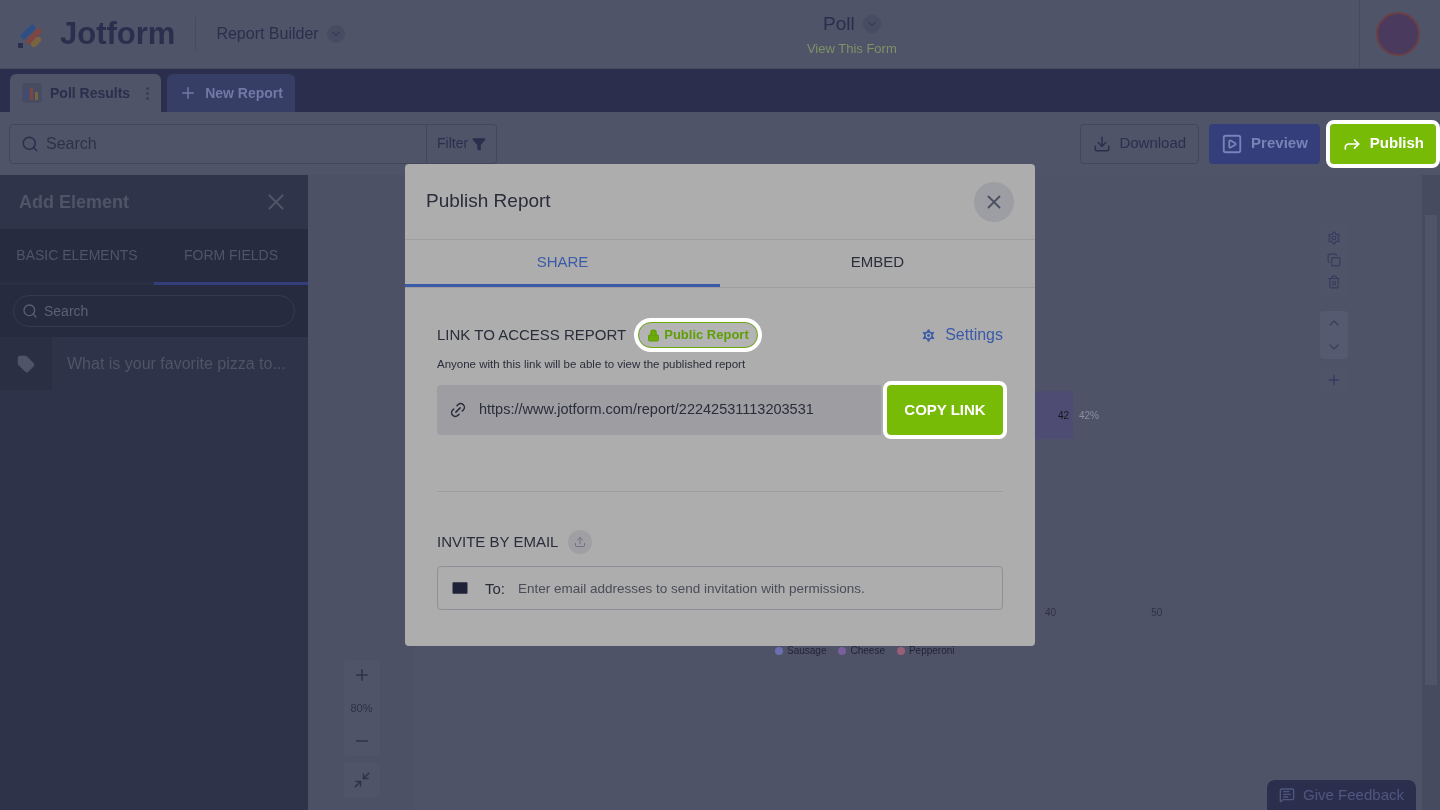 This screenshot has width=1440, height=810. What do you see at coordinates (1334, 282) in the screenshot?
I see `trash-icon` at bounding box center [1334, 282].